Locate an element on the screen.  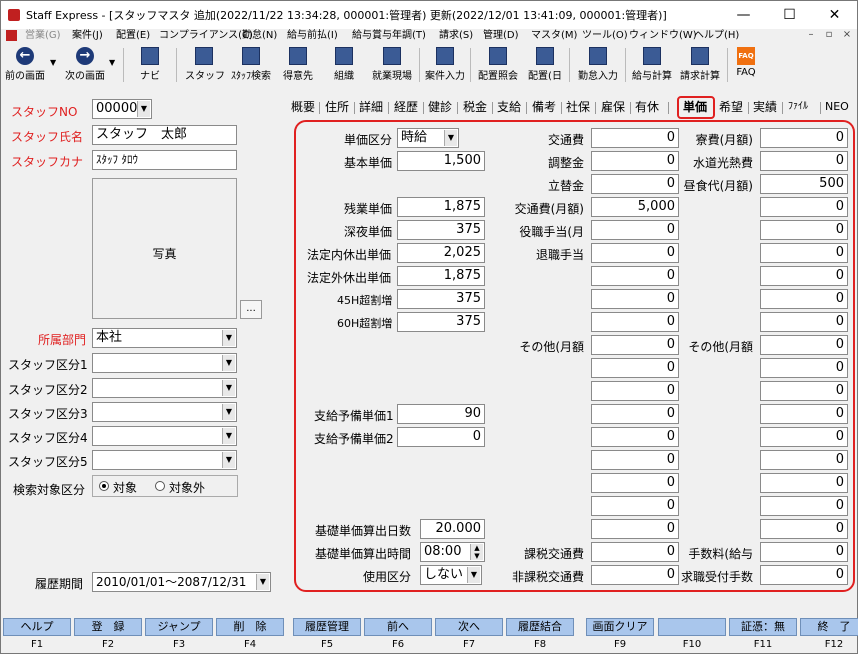
staff-kana-field: ｽﾀｯﾌ ﾀﾛｳ is located at coordinates (164, 160).